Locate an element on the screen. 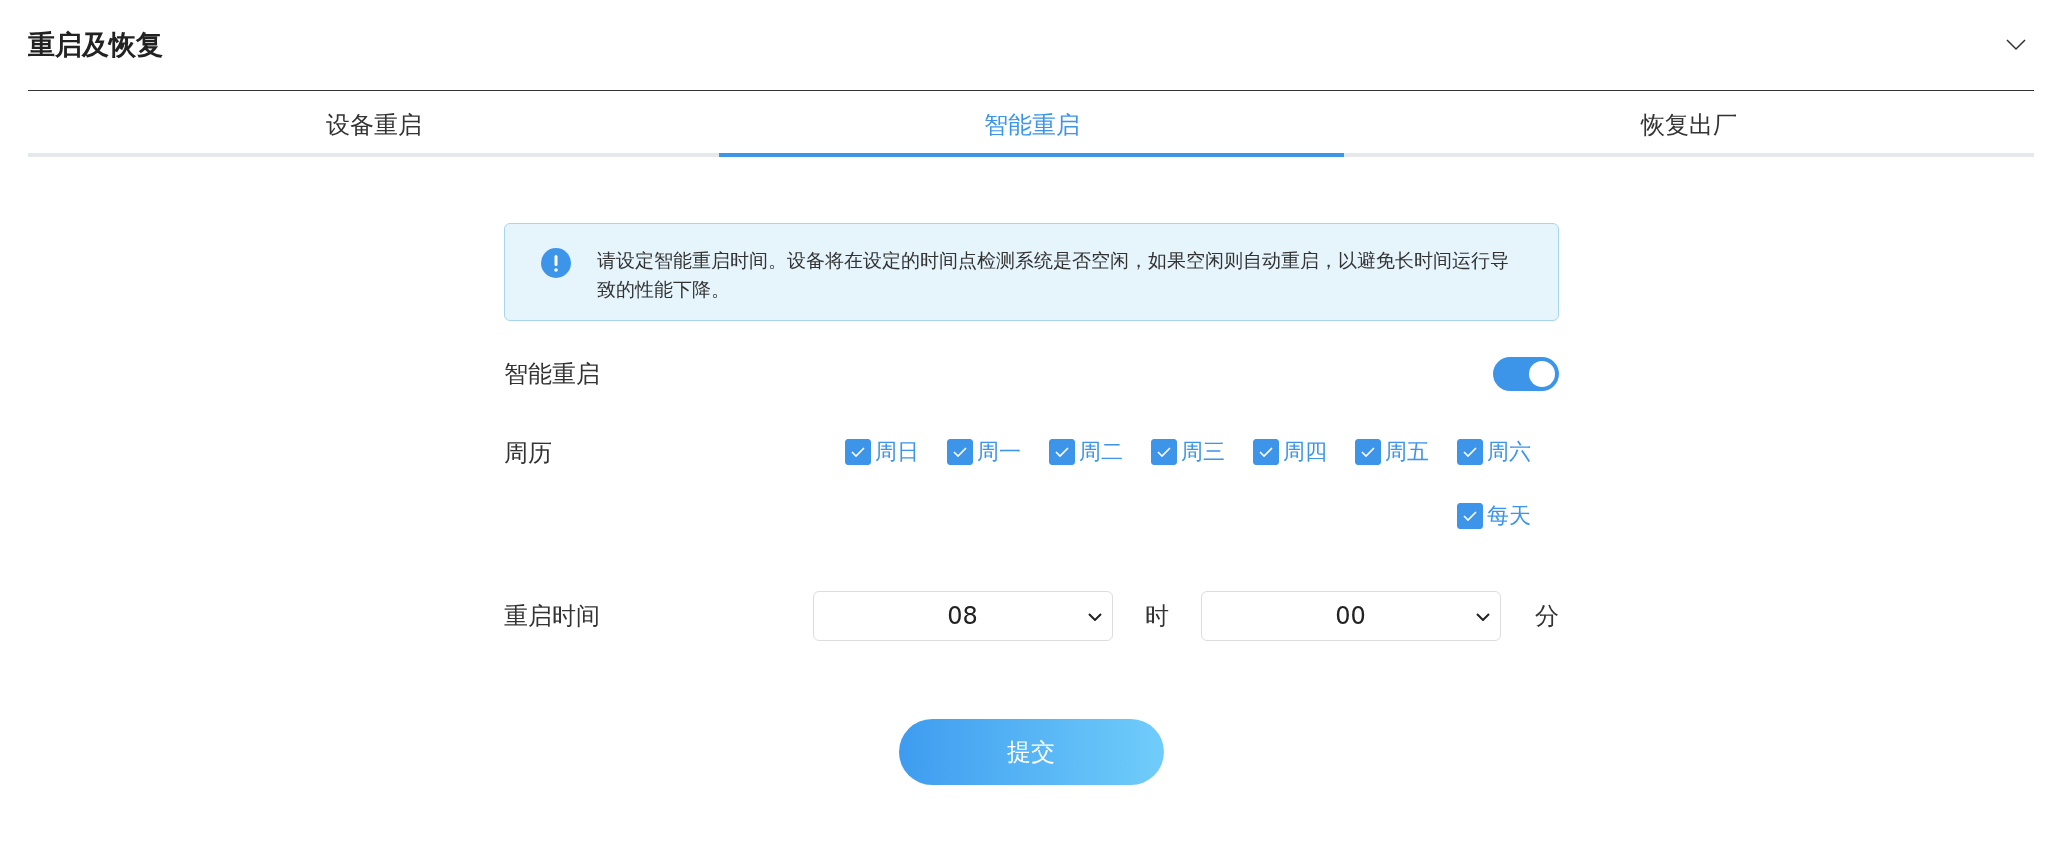  tab: 设备重启 is located at coordinates (373, 124).